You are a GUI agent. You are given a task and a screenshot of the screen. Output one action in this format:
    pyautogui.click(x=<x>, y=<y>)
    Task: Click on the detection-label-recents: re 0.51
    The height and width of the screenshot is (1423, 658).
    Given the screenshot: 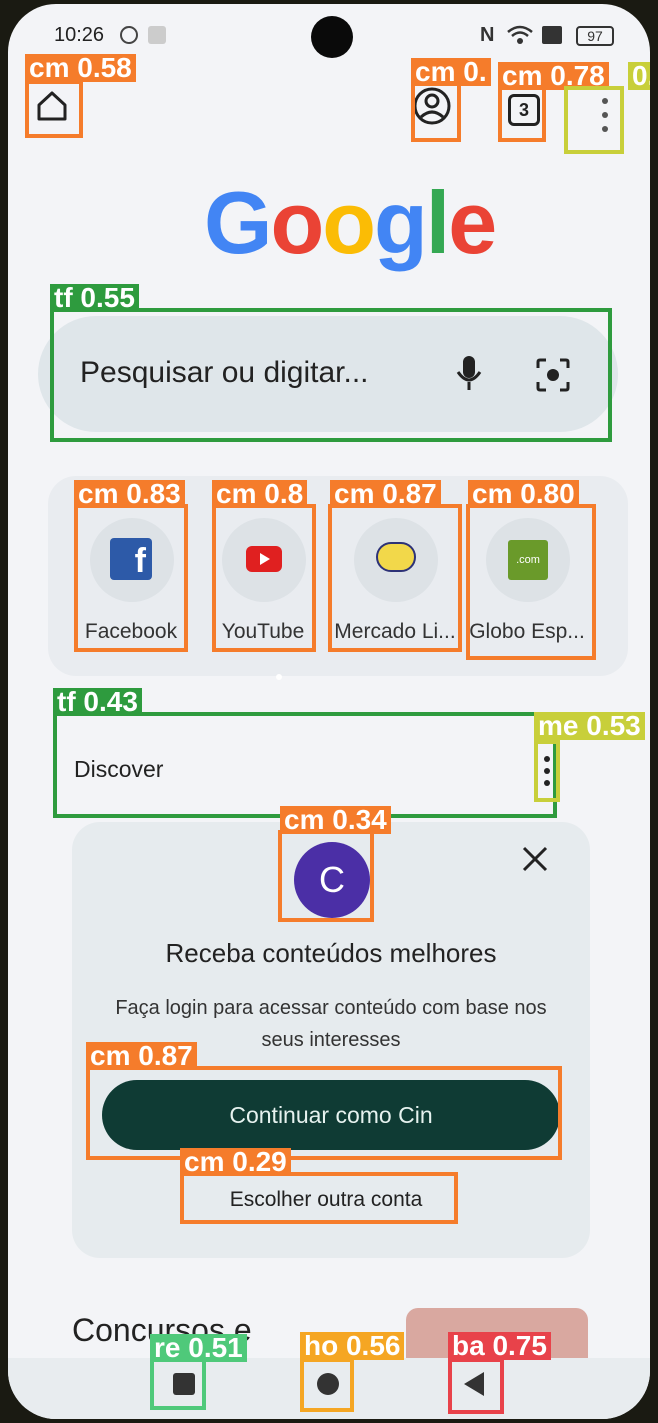 What is the action you would take?
    pyautogui.click(x=198, y=1348)
    